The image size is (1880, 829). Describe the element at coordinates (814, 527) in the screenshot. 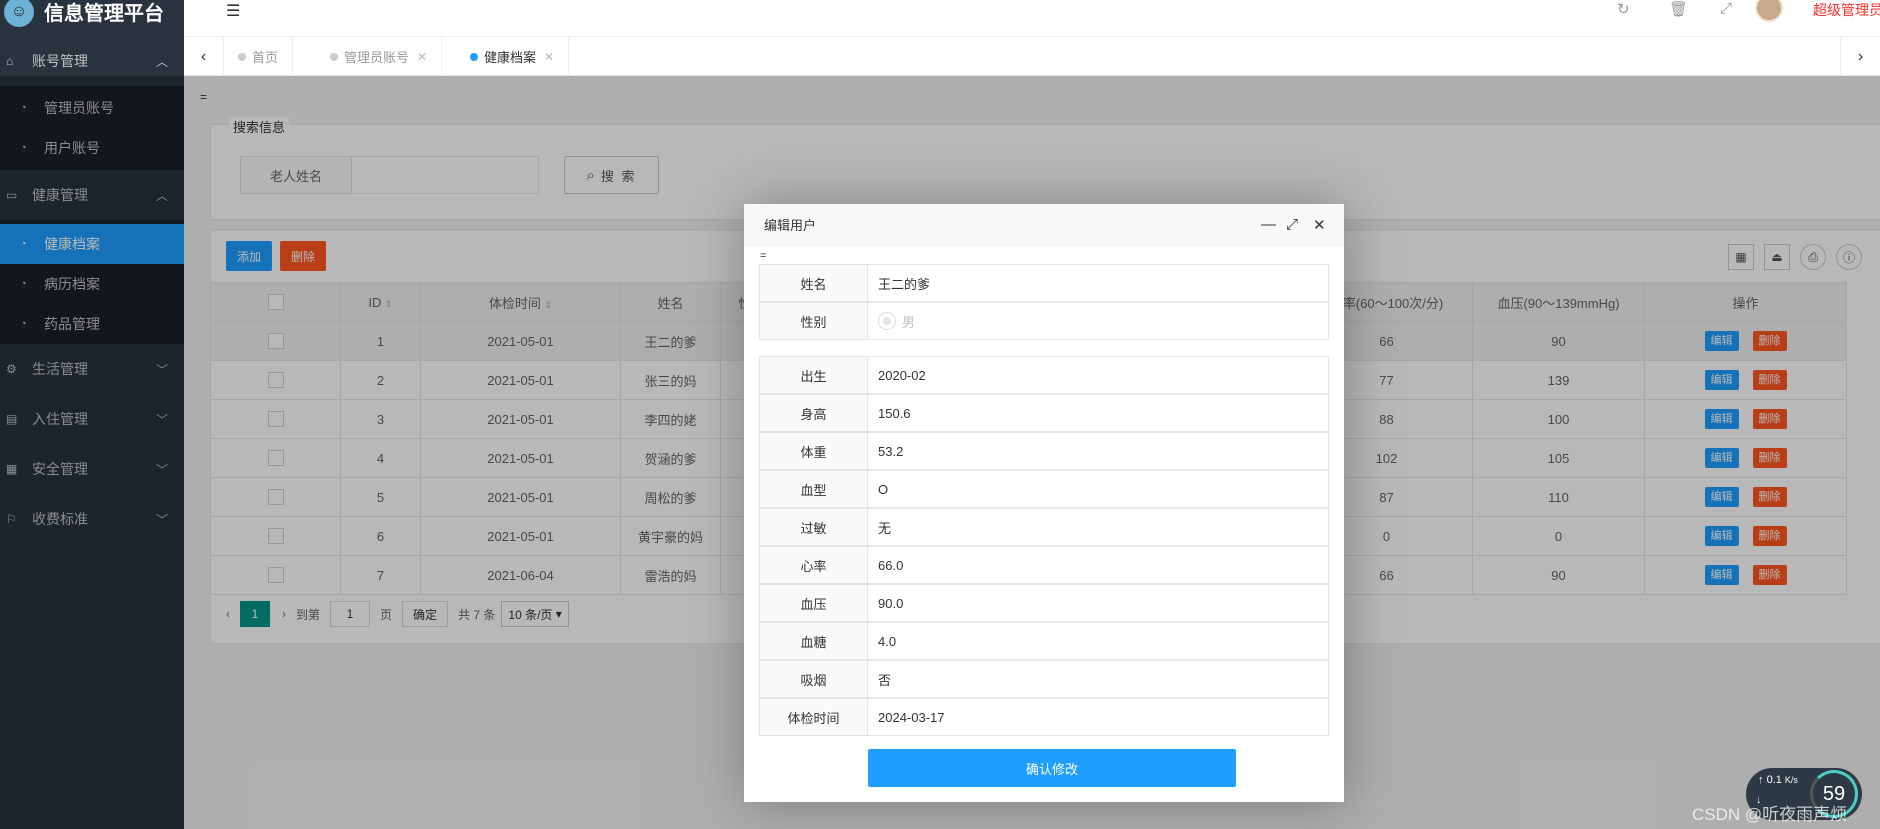

I see `form-label: 过敏` at that location.